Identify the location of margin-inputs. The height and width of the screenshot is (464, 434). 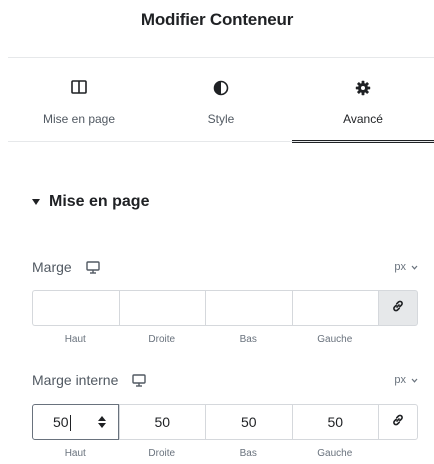
(225, 308).